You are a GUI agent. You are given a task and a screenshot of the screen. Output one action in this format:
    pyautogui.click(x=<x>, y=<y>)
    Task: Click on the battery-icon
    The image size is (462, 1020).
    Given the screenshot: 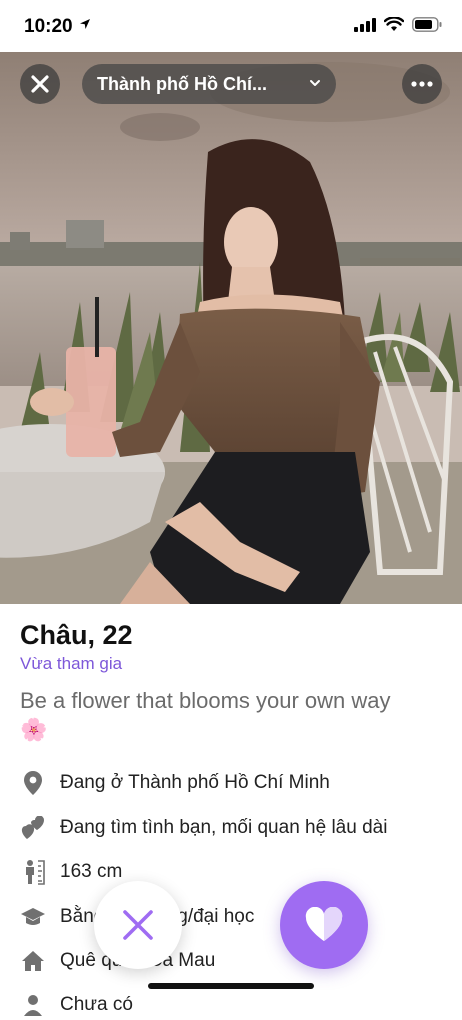 What is the action you would take?
    pyautogui.click(x=427, y=24)
    